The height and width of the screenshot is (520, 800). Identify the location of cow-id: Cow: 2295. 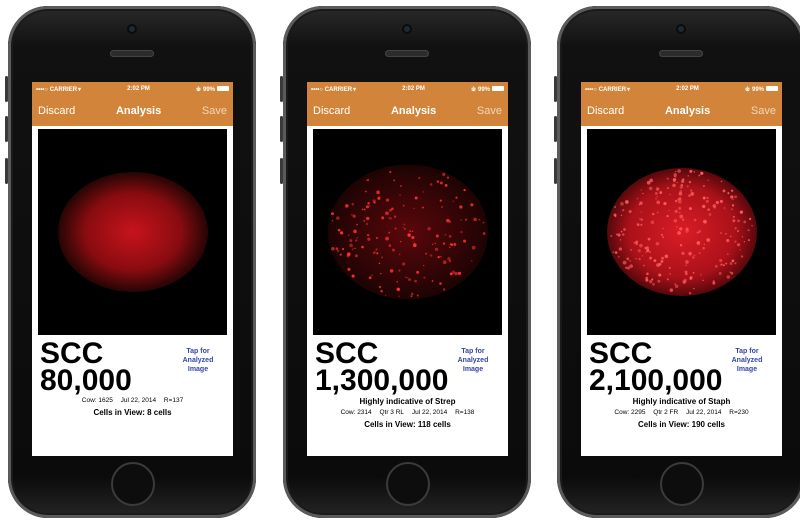
(630, 412).